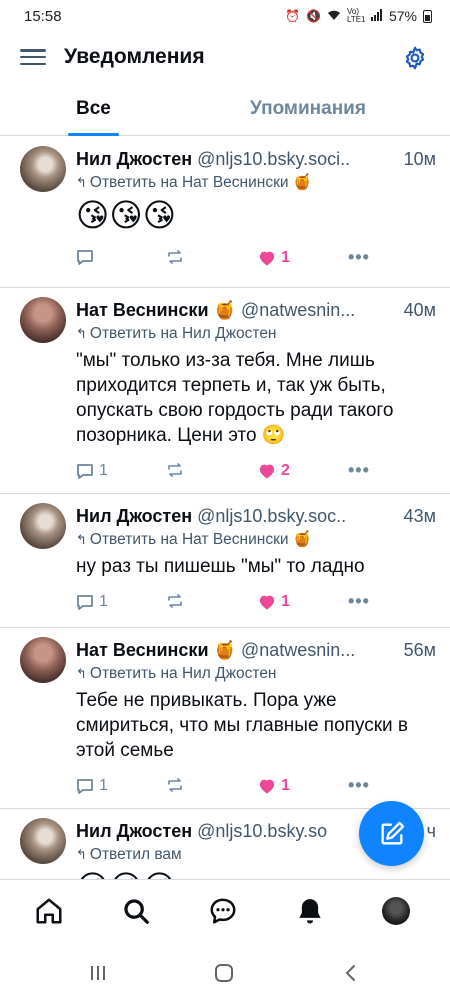 Image resolution: width=450 pixels, height=1000 pixels. Describe the element at coordinates (225, 58) in the screenshot. I see `app-header: Уведомления` at that location.